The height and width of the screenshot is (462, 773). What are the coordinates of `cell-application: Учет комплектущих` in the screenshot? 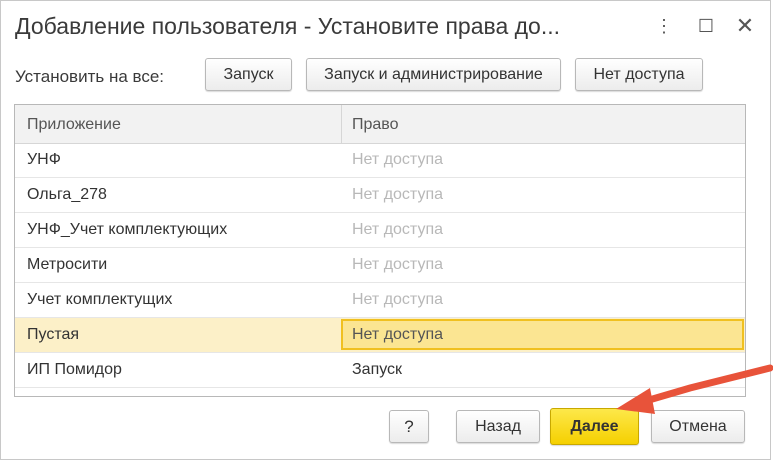 It's located at (100, 299).